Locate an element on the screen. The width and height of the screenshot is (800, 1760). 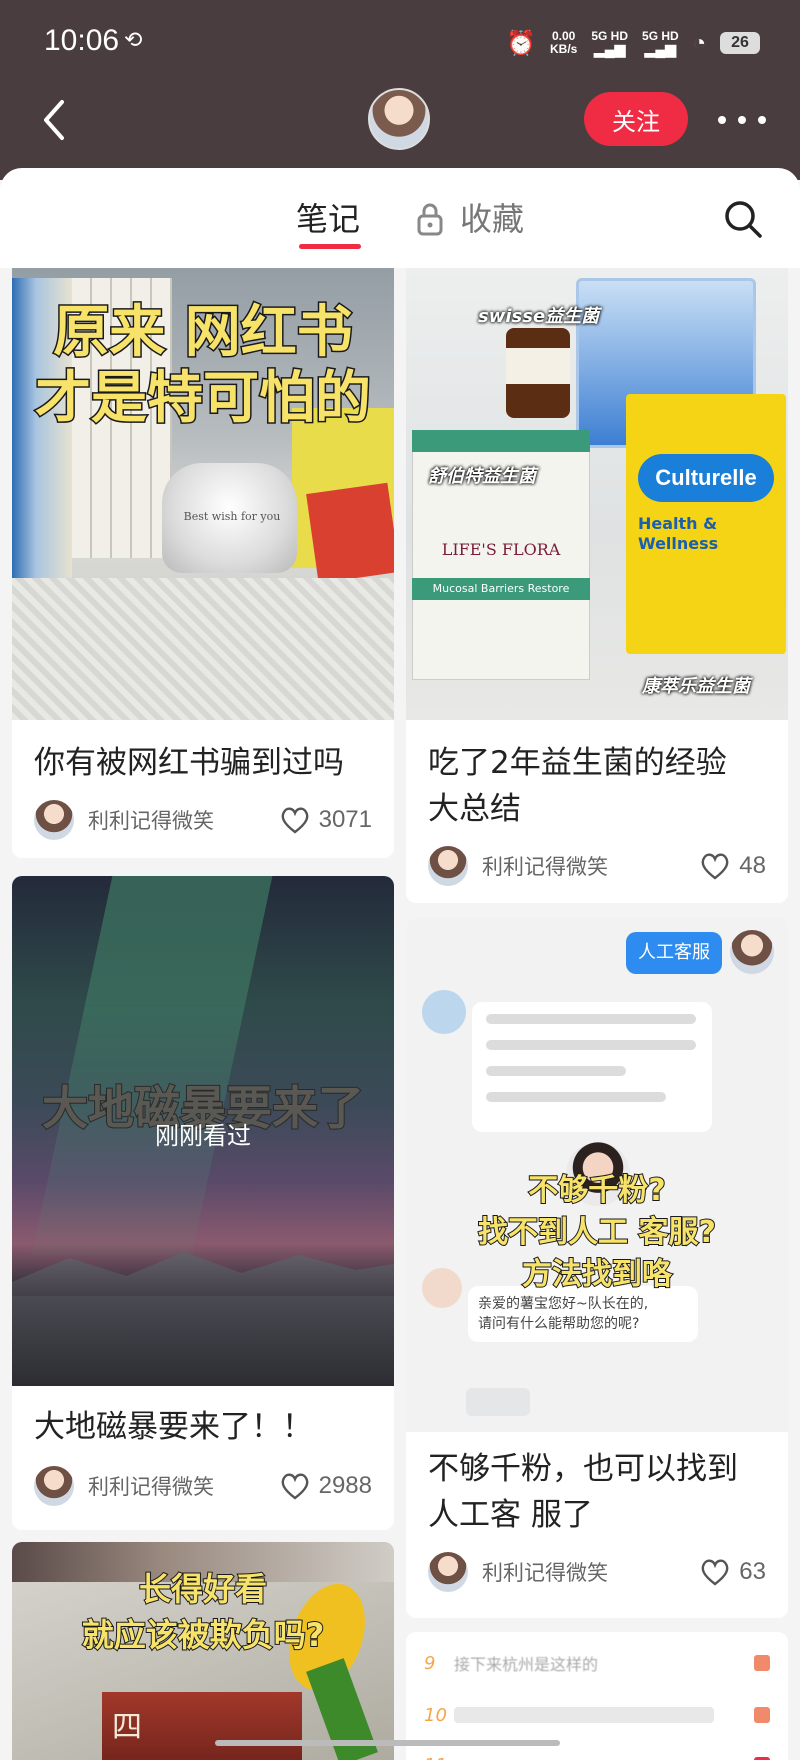
note-meta: 利利记得微笑 63 is located at coordinates (597, 1572).